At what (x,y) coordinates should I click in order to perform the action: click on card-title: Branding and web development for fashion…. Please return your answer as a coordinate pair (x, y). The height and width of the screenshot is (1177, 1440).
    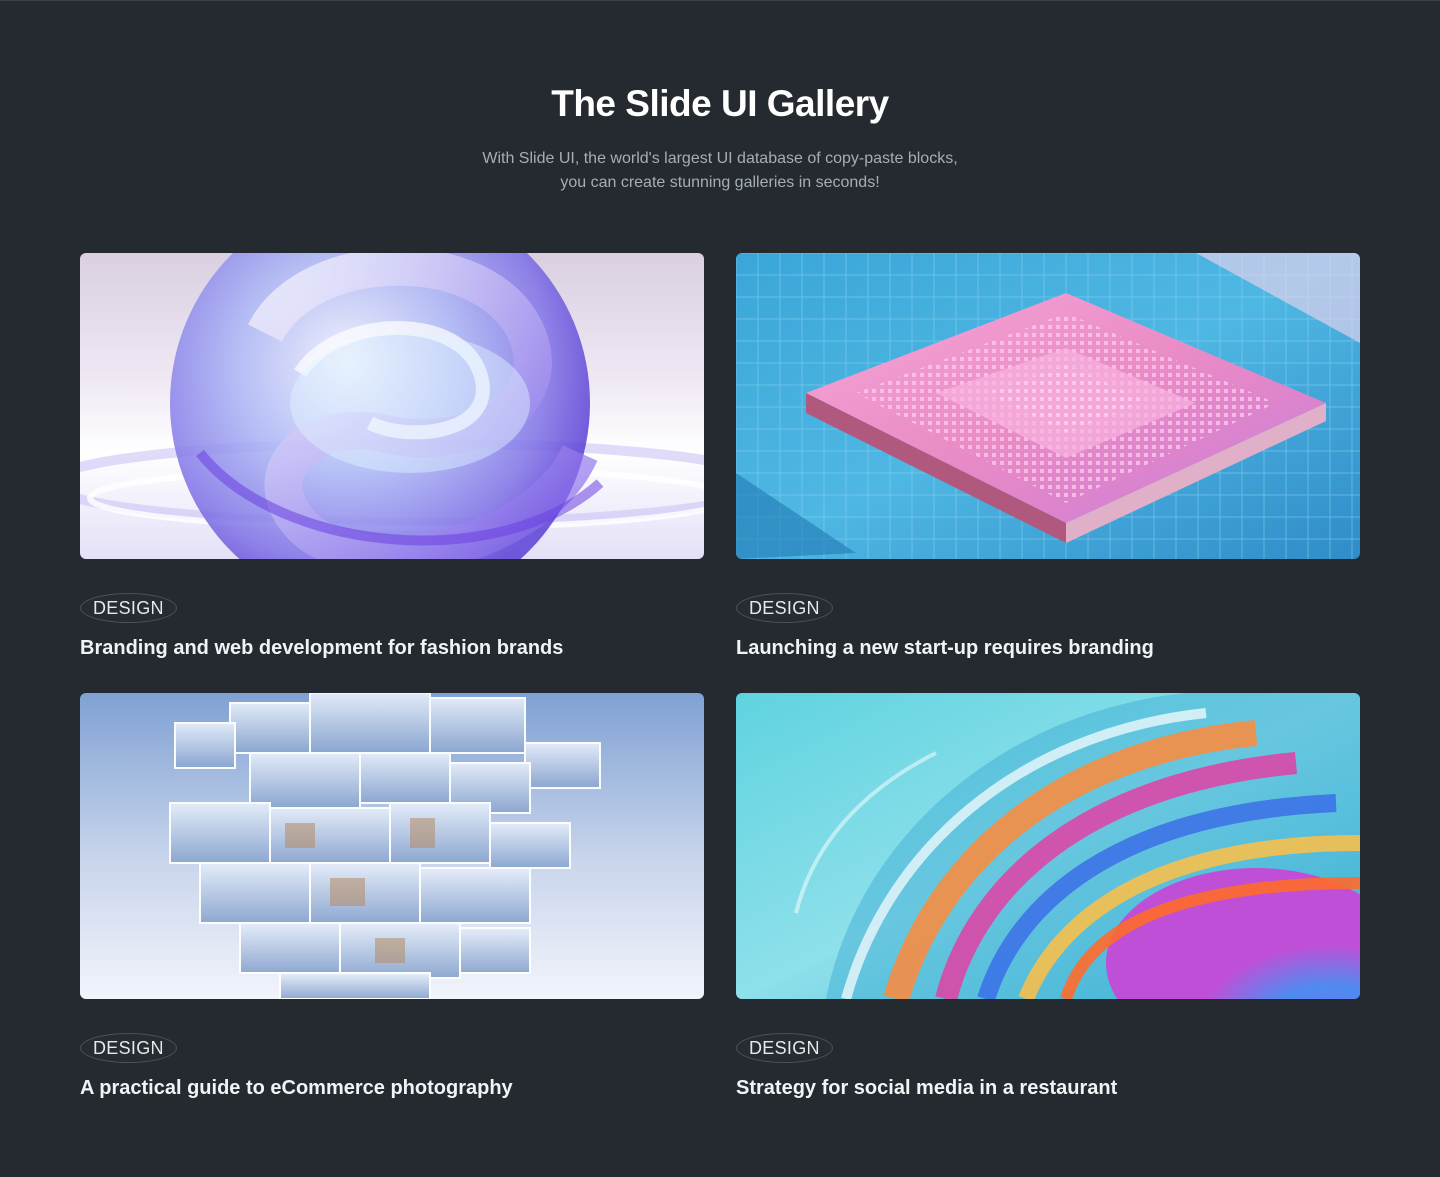
    Looking at the image, I should click on (392, 648).